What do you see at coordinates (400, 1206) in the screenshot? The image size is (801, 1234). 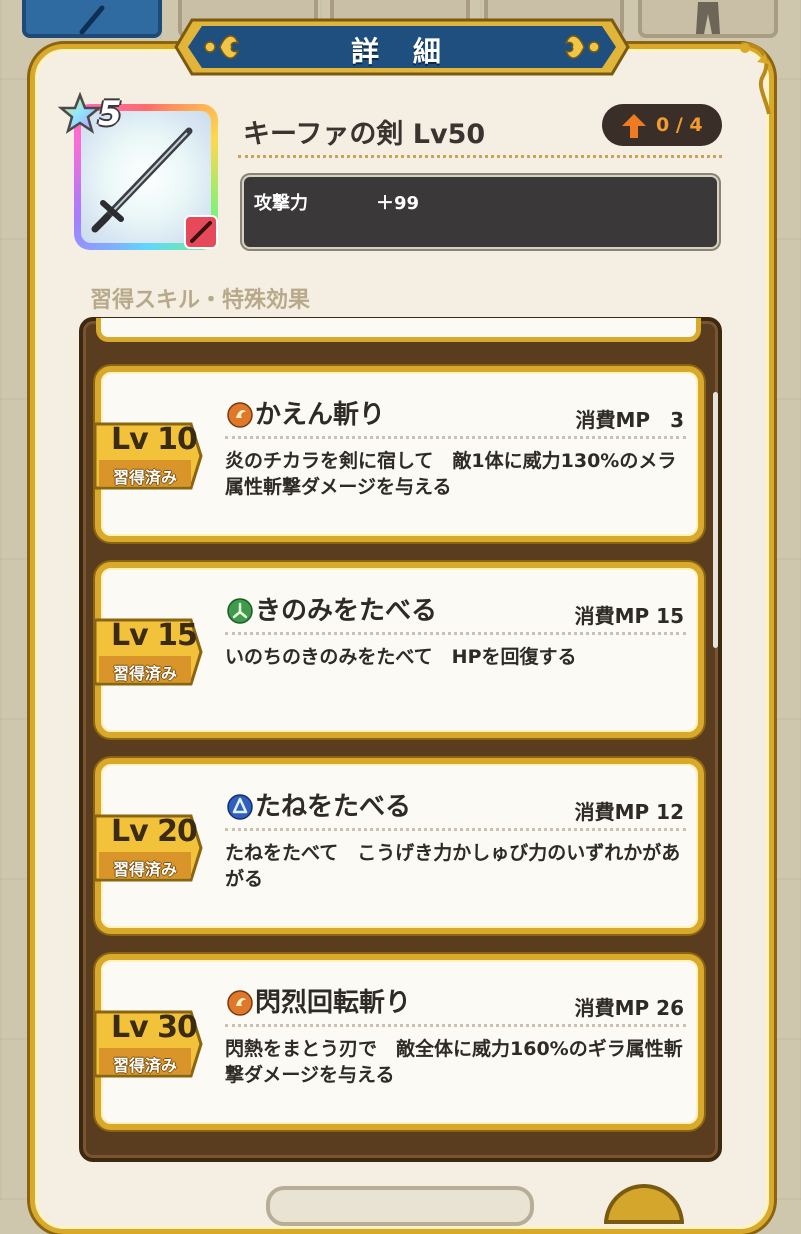 I see `close-button` at bounding box center [400, 1206].